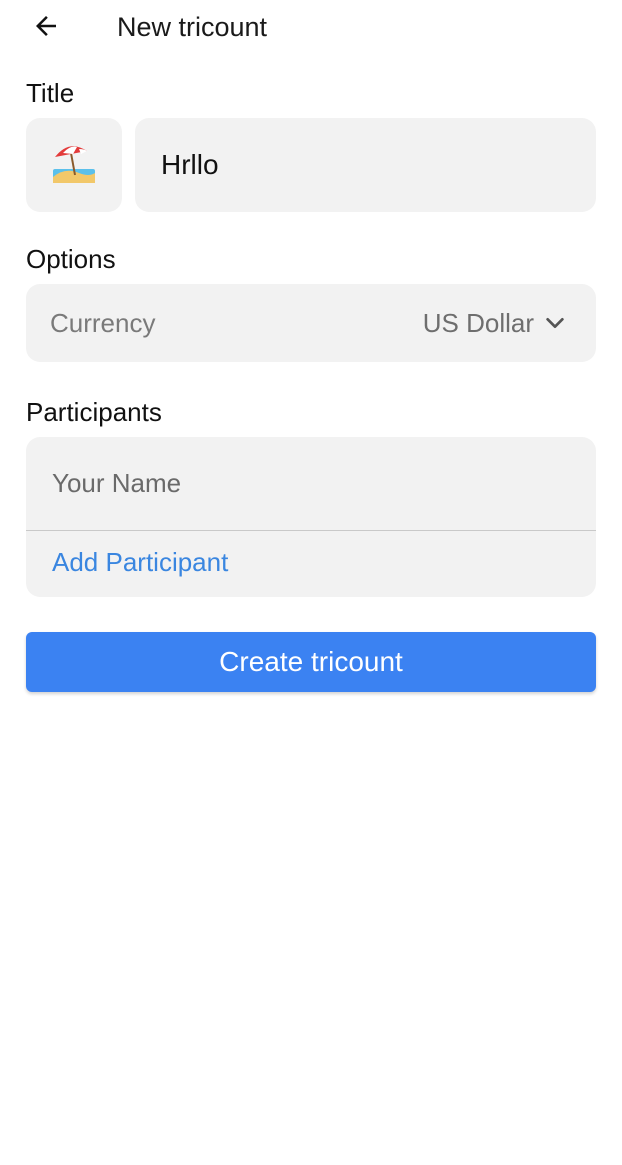 This screenshot has width=622, height=1165. What do you see at coordinates (117, 483) in the screenshot?
I see `your-name-placeholder: Your Name` at bounding box center [117, 483].